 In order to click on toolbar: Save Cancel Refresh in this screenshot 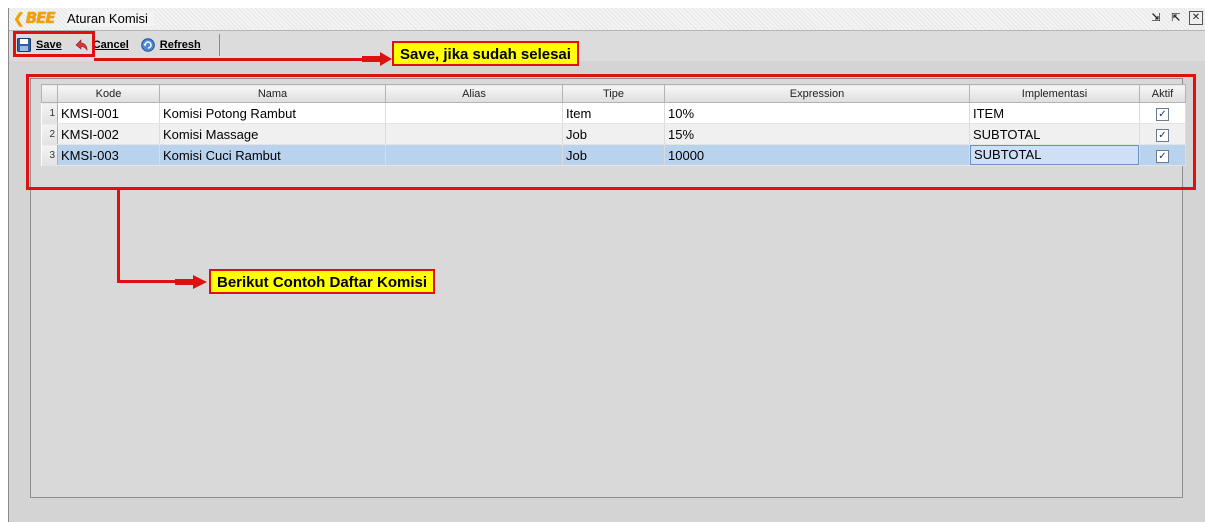, I will do `click(607, 46)`.